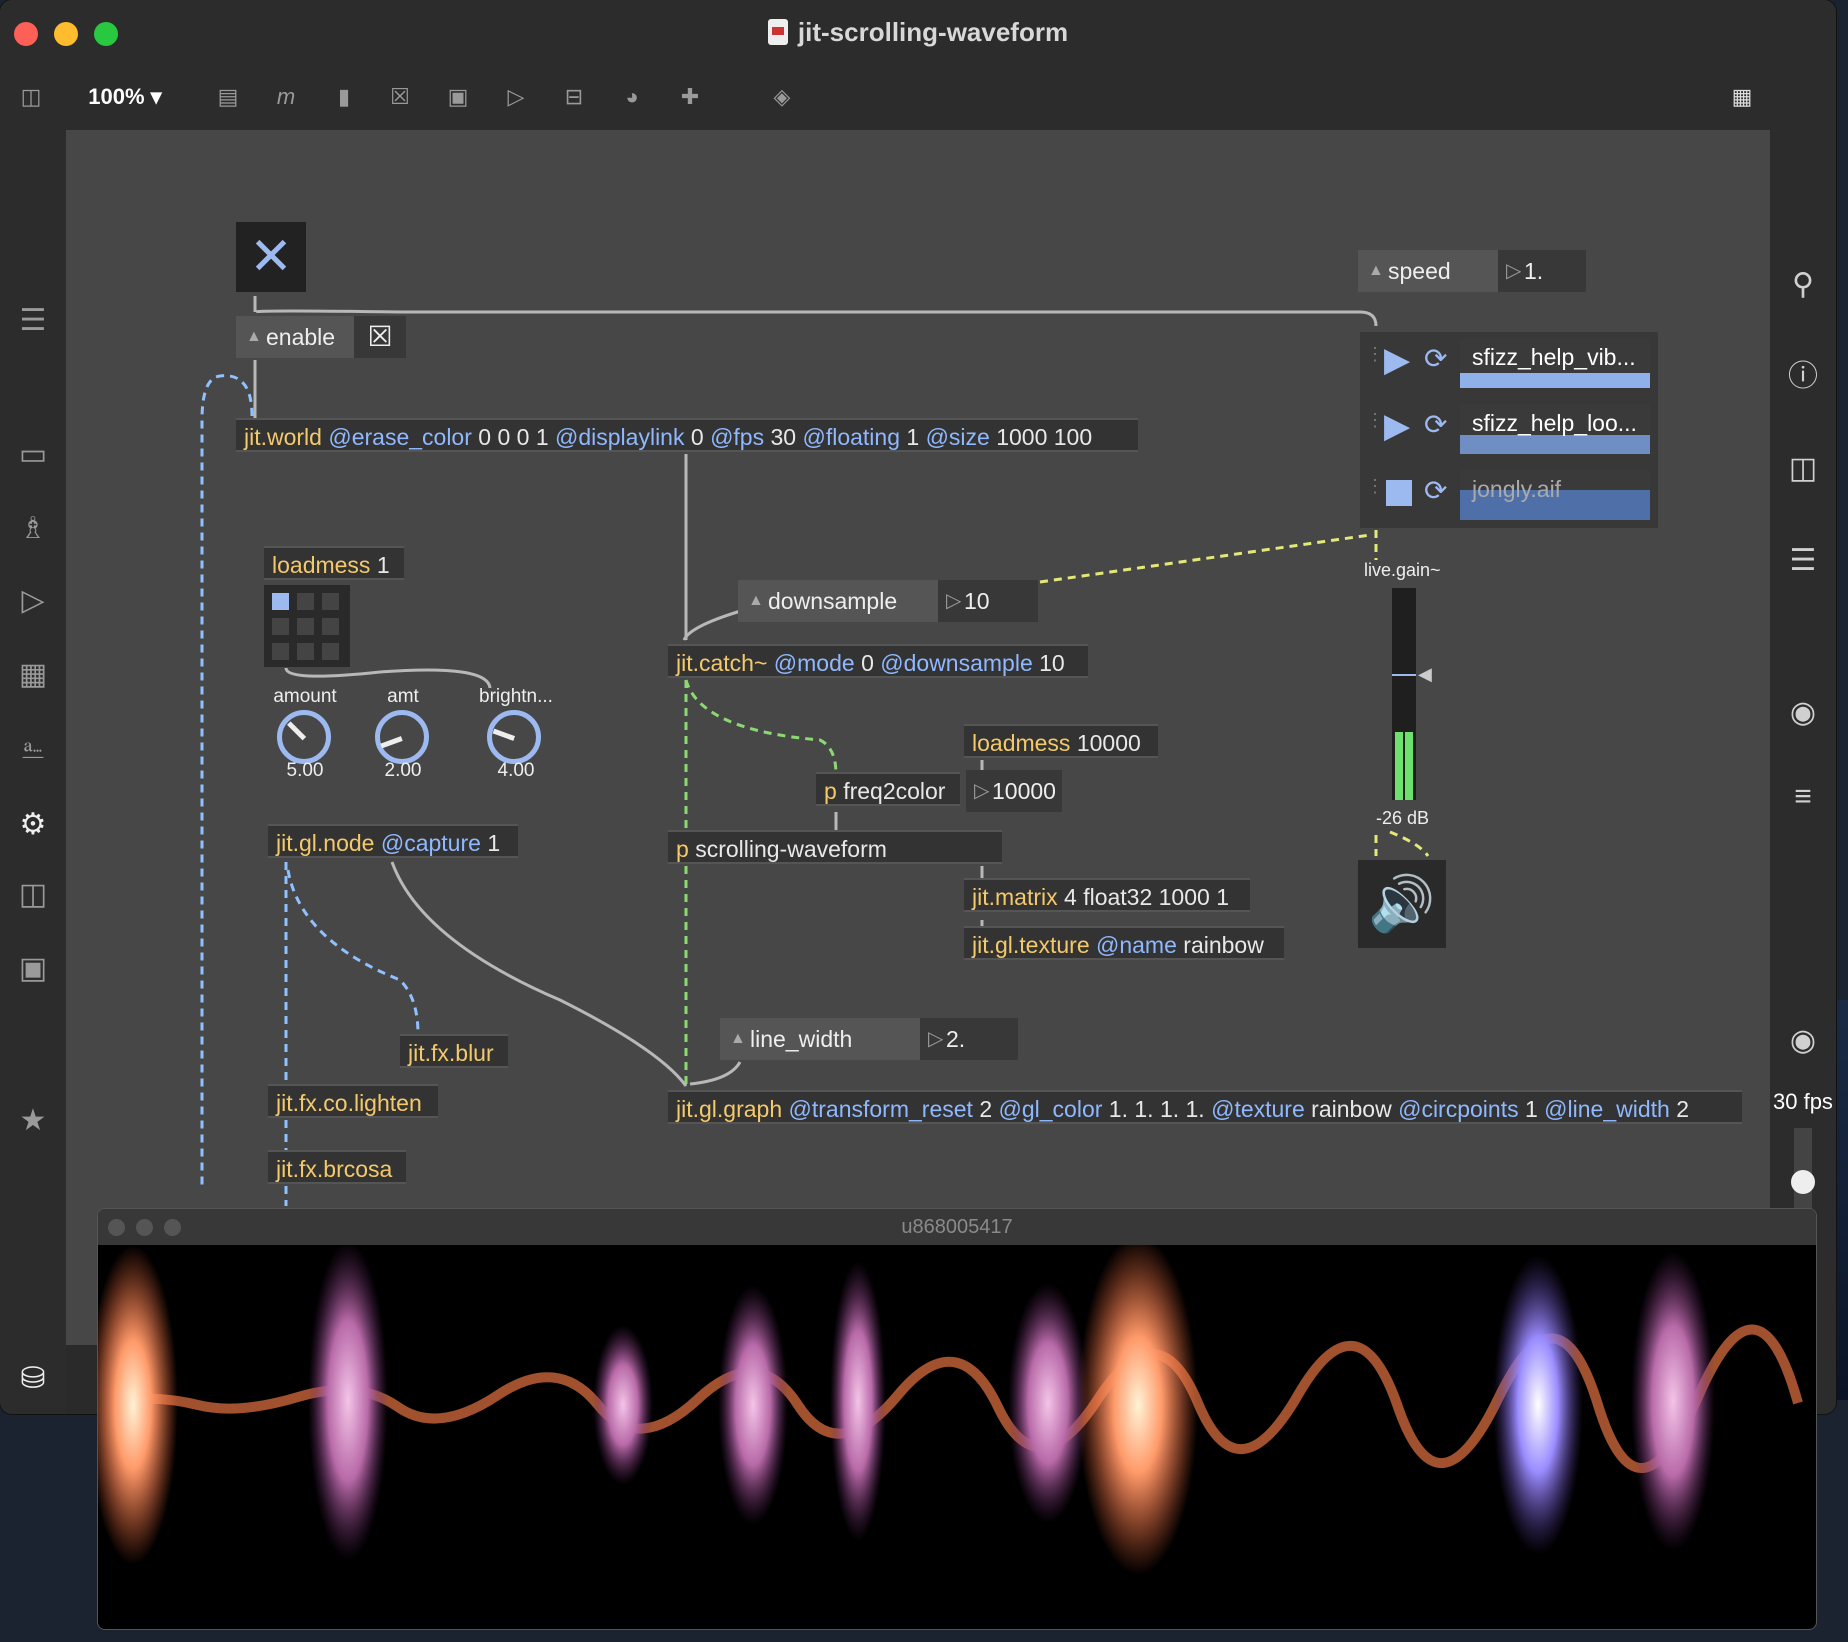 This screenshot has height=1642, width=1848. What do you see at coordinates (116, 1227) in the screenshot?
I see `viewer-close-button` at bounding box center [116, 1227].